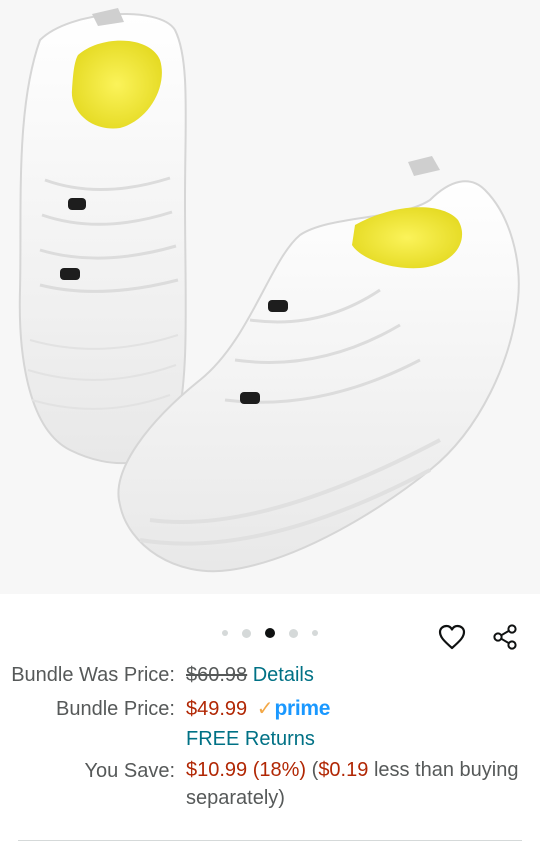  What do you see at coordinates (283, 675) in the screenshot?
I see `details-link: Details` at bounding box center [283, 675].